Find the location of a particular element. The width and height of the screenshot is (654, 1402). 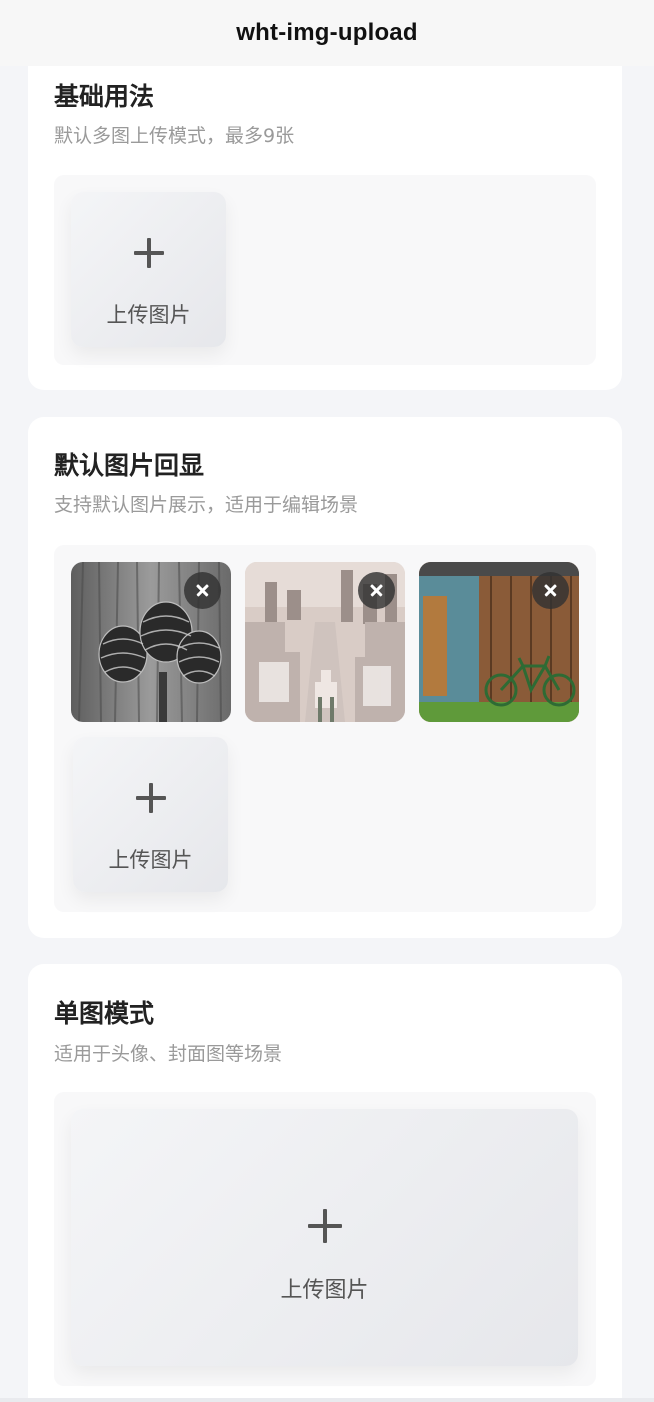

bottom-edge is located at coordinates (327, 1400).